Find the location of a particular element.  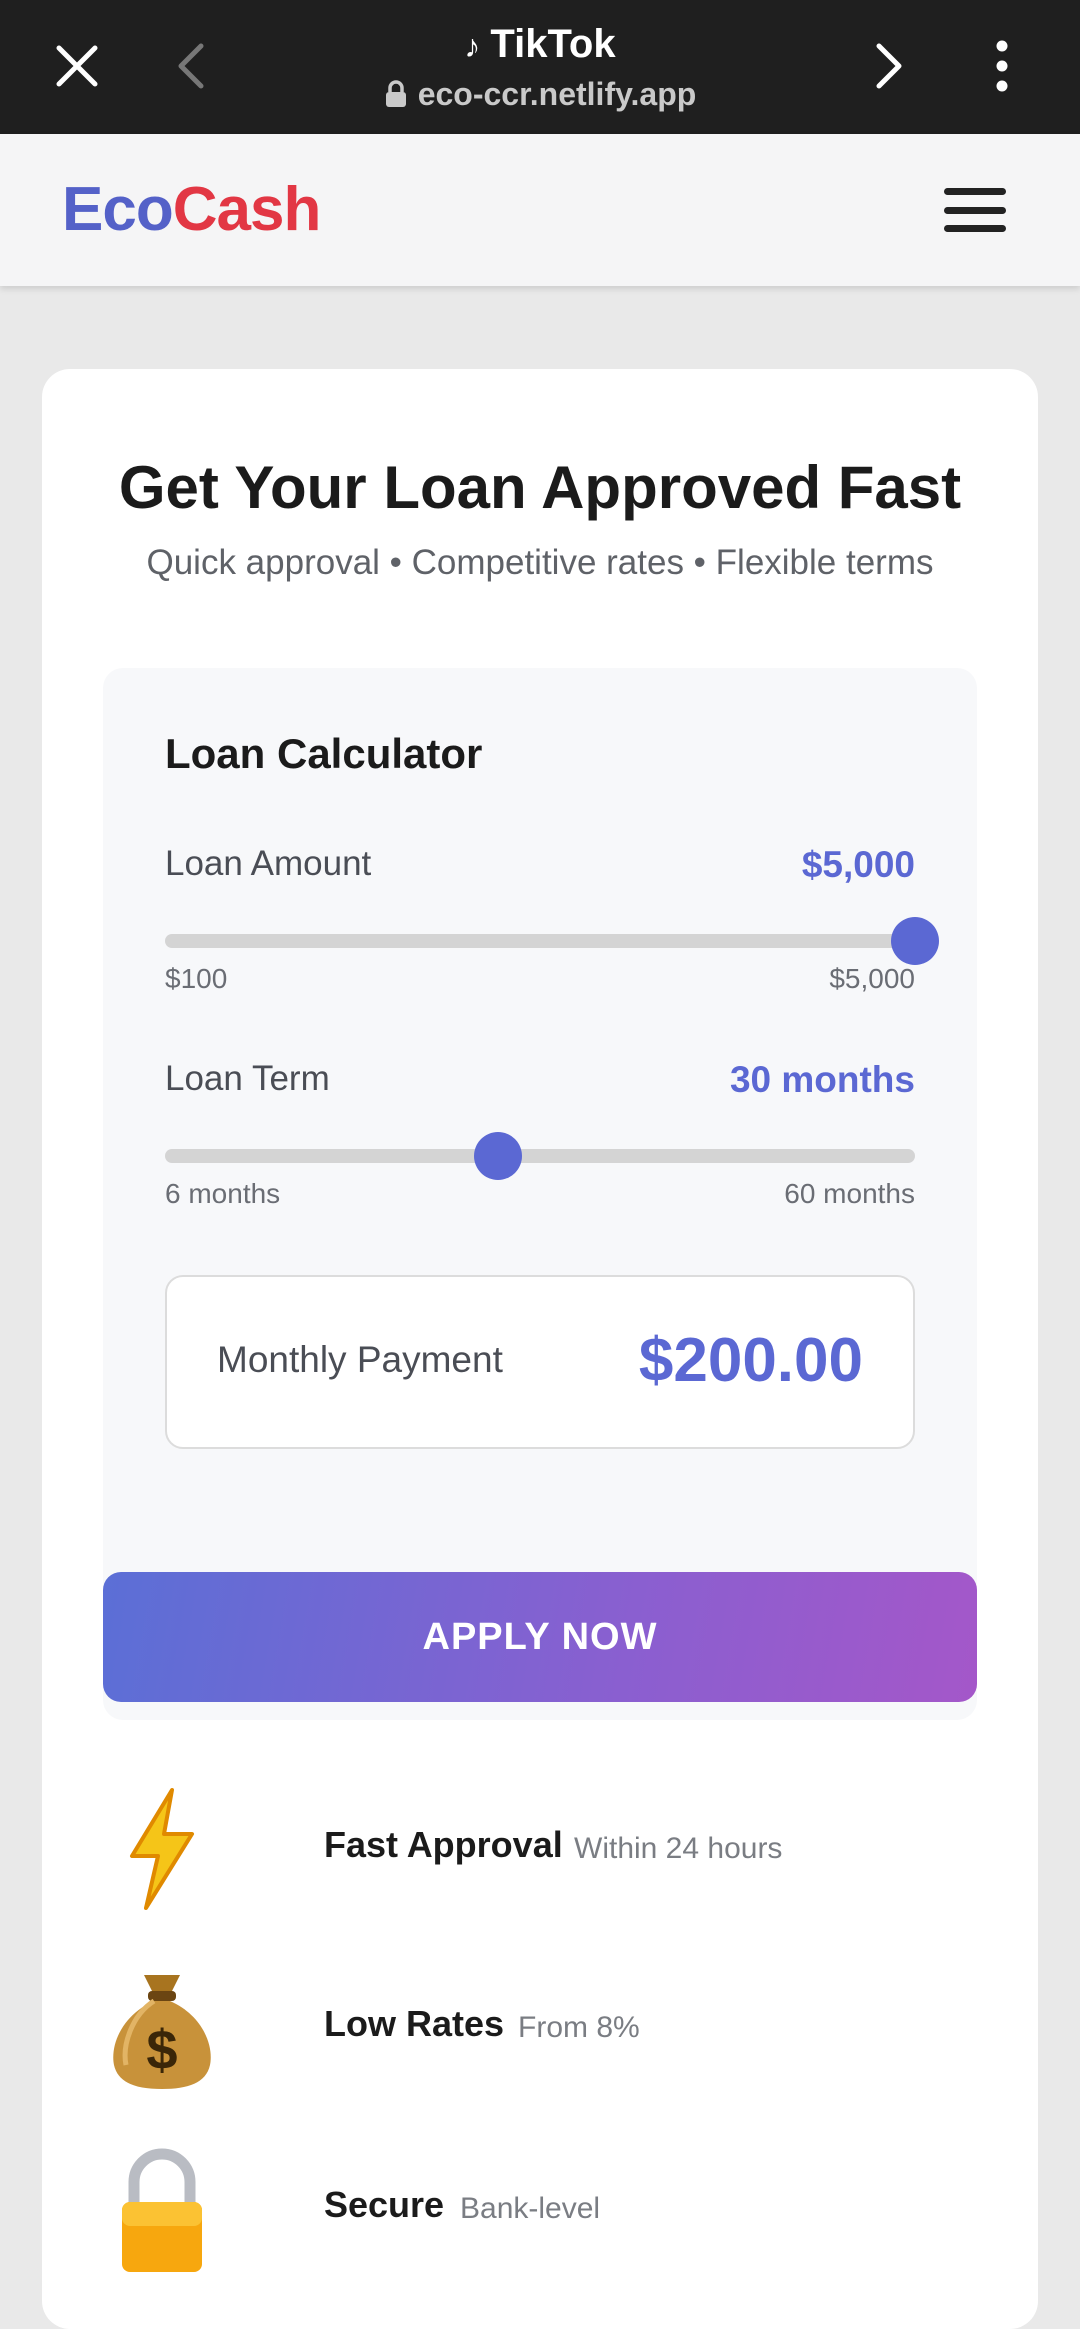

lightning-icon is located at coordinates (162, 1849).